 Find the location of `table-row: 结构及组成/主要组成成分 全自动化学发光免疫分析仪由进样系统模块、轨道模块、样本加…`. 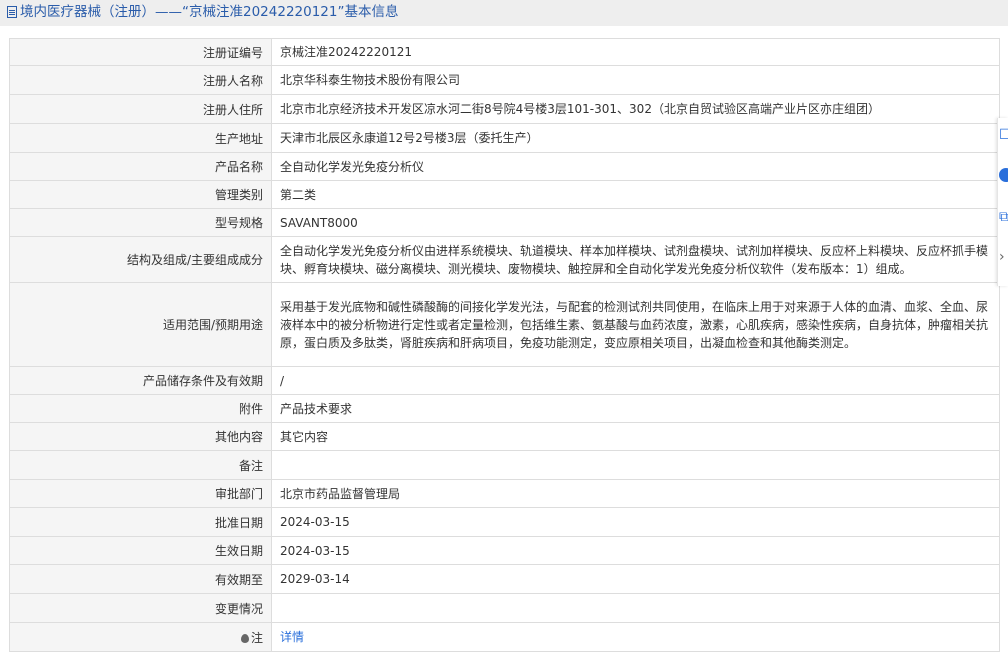

table-row: 结构及组成/主要组成成分 全自动化学发光免疫分析仪由进样系统模块、轨道模块、样本加… is located at coordinates (504, 259).